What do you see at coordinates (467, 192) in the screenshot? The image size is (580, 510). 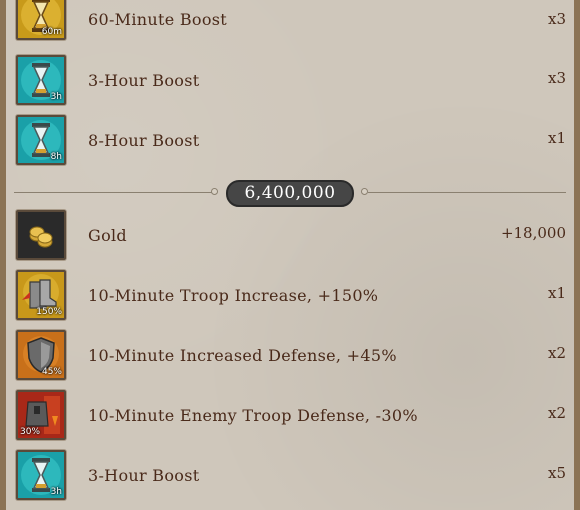 I see `tier-divider-right` at bounding box center [467, 192].